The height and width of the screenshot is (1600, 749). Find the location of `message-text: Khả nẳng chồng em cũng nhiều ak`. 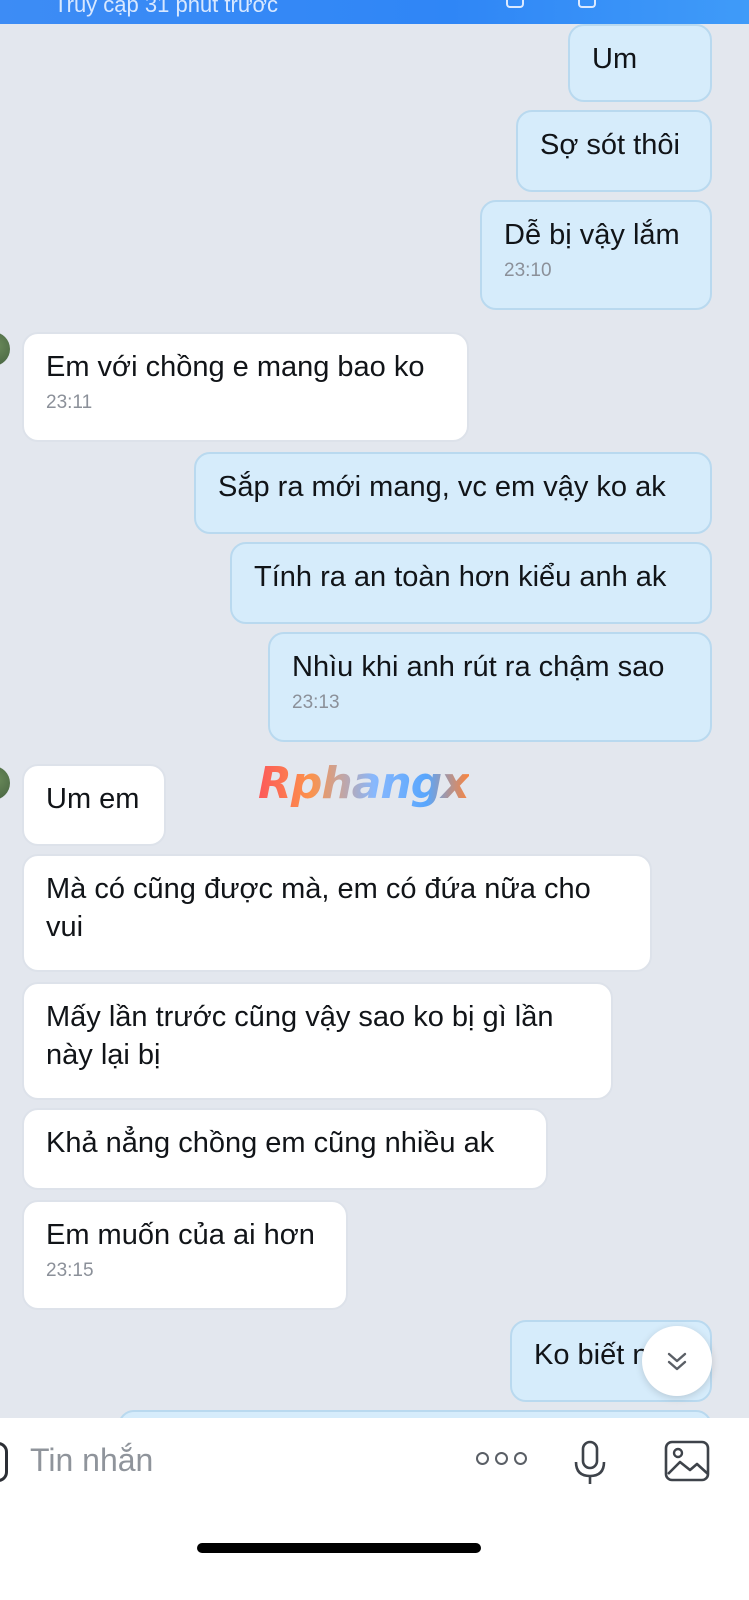

message-text: Khả nẳng chồng em cũng nhiều ak is located at coordinates (270, 1143).